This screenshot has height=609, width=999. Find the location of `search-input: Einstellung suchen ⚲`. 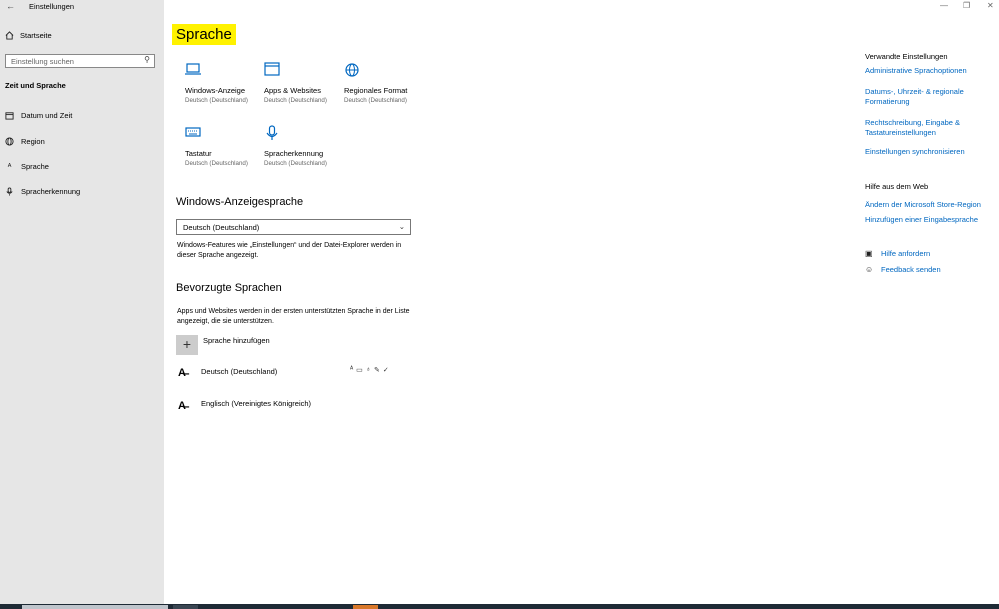

search-input: Einstellung suchen ⚲ is located at coordinates (80, 61).